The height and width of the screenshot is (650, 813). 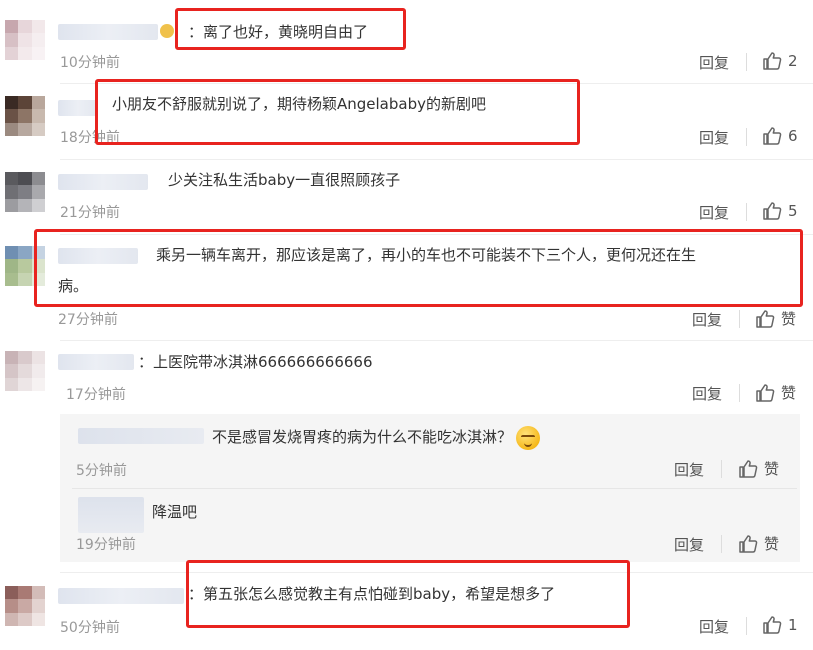 What do you see at coordinates (255, 362) in the screenshot?
I see `comment-text: ：上医院带冰淇淋666666666666` at bounding box center [255, 362].